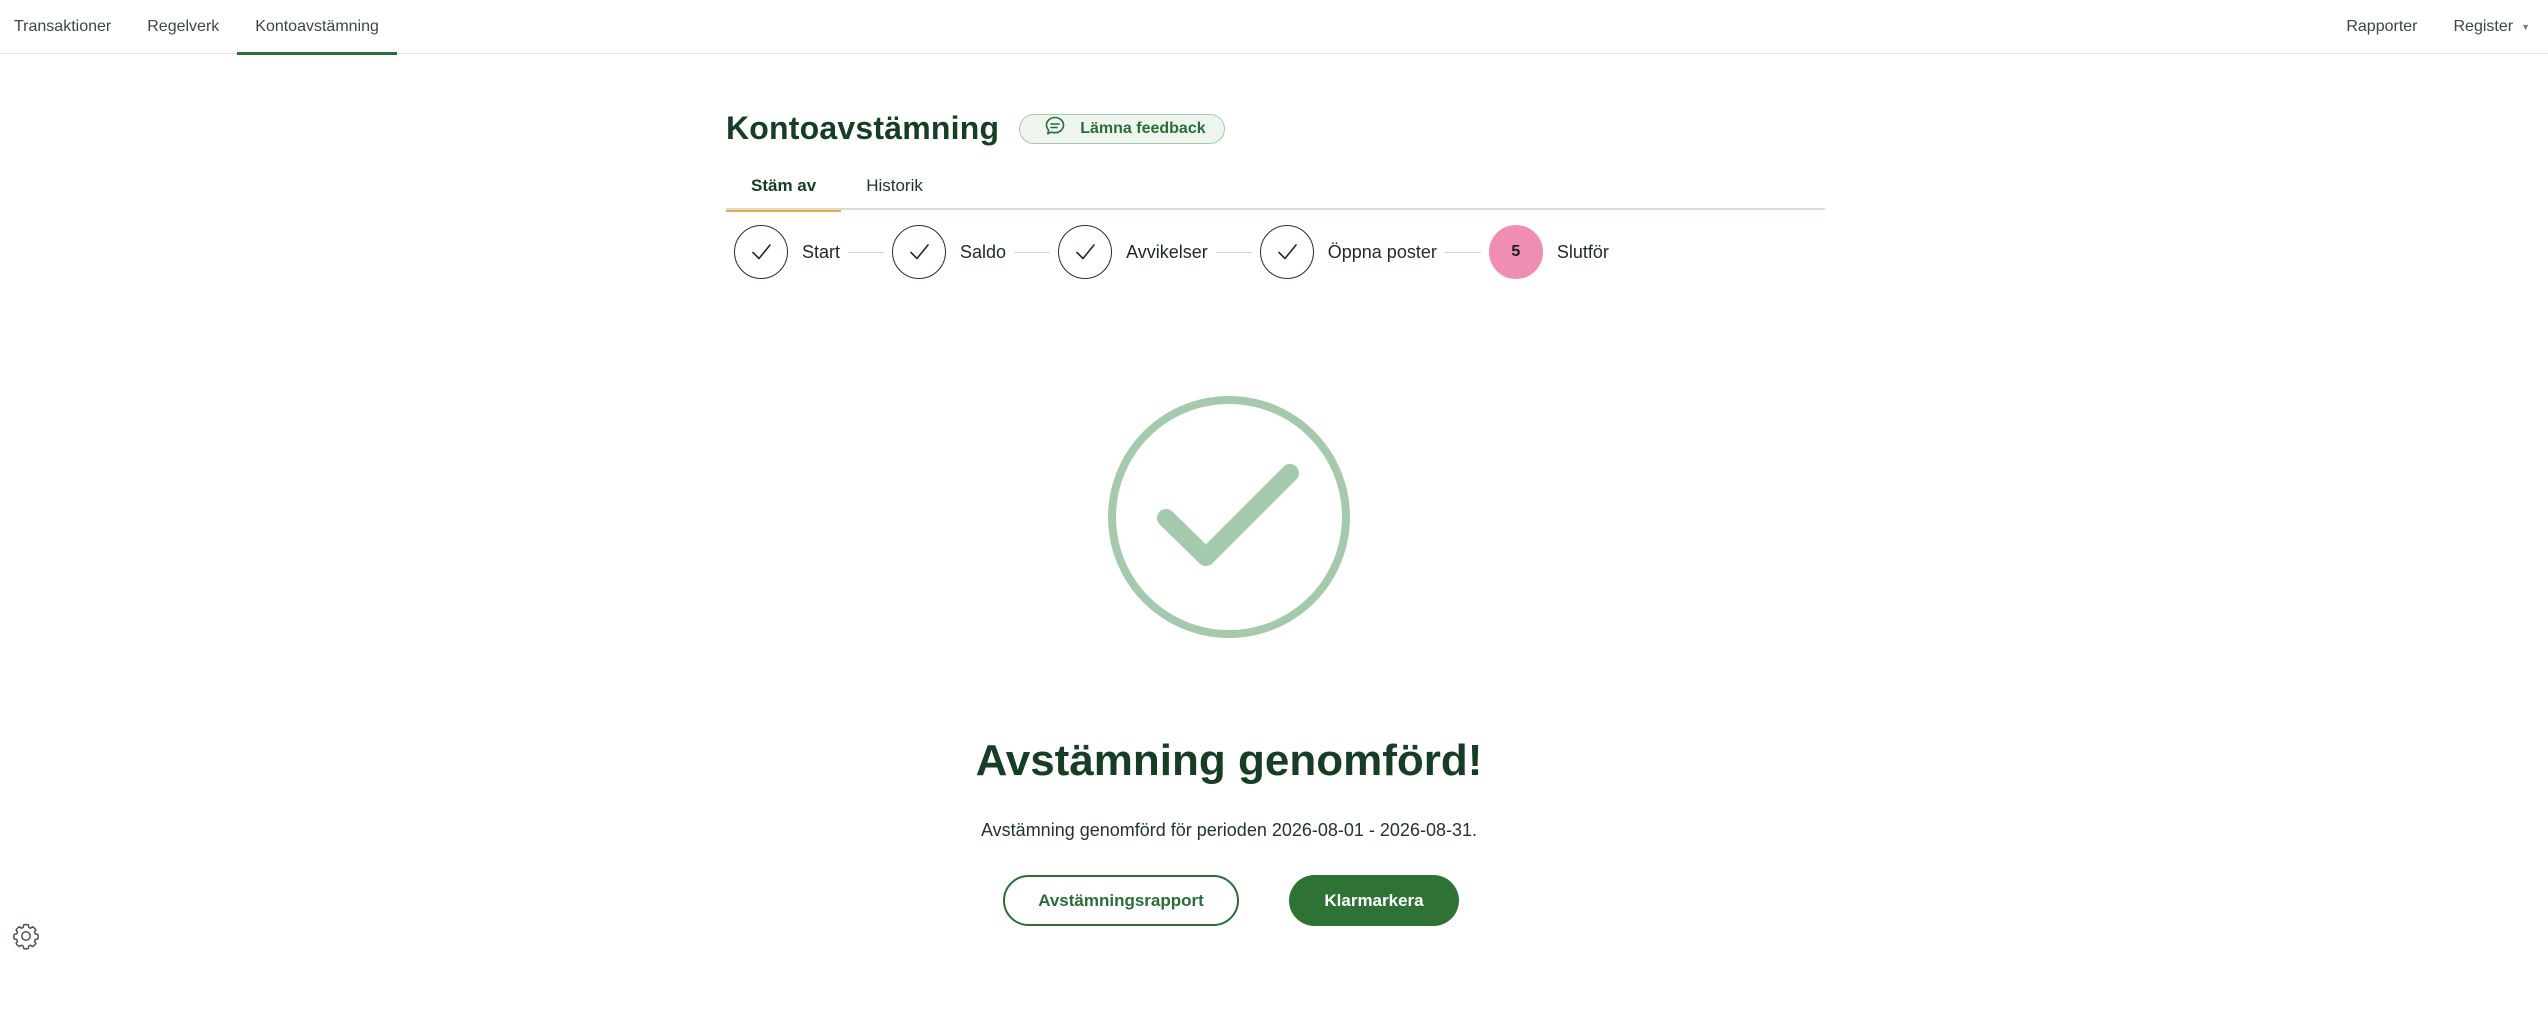 The height and width of the screenshot is (1019, 2548). I want to click on feedback-button: Lämna feedback, so click(1122, 128).